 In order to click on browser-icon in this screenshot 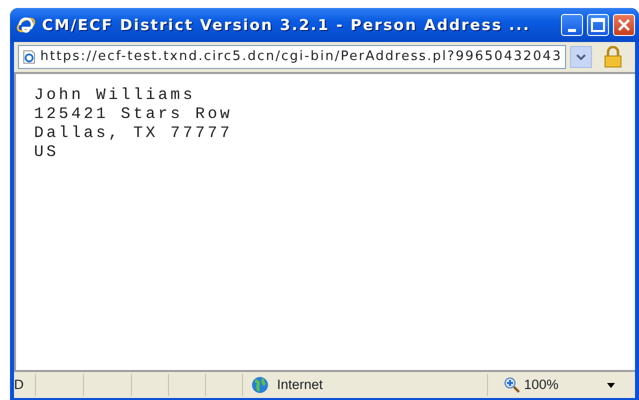, I will do `click(26, 25)`.